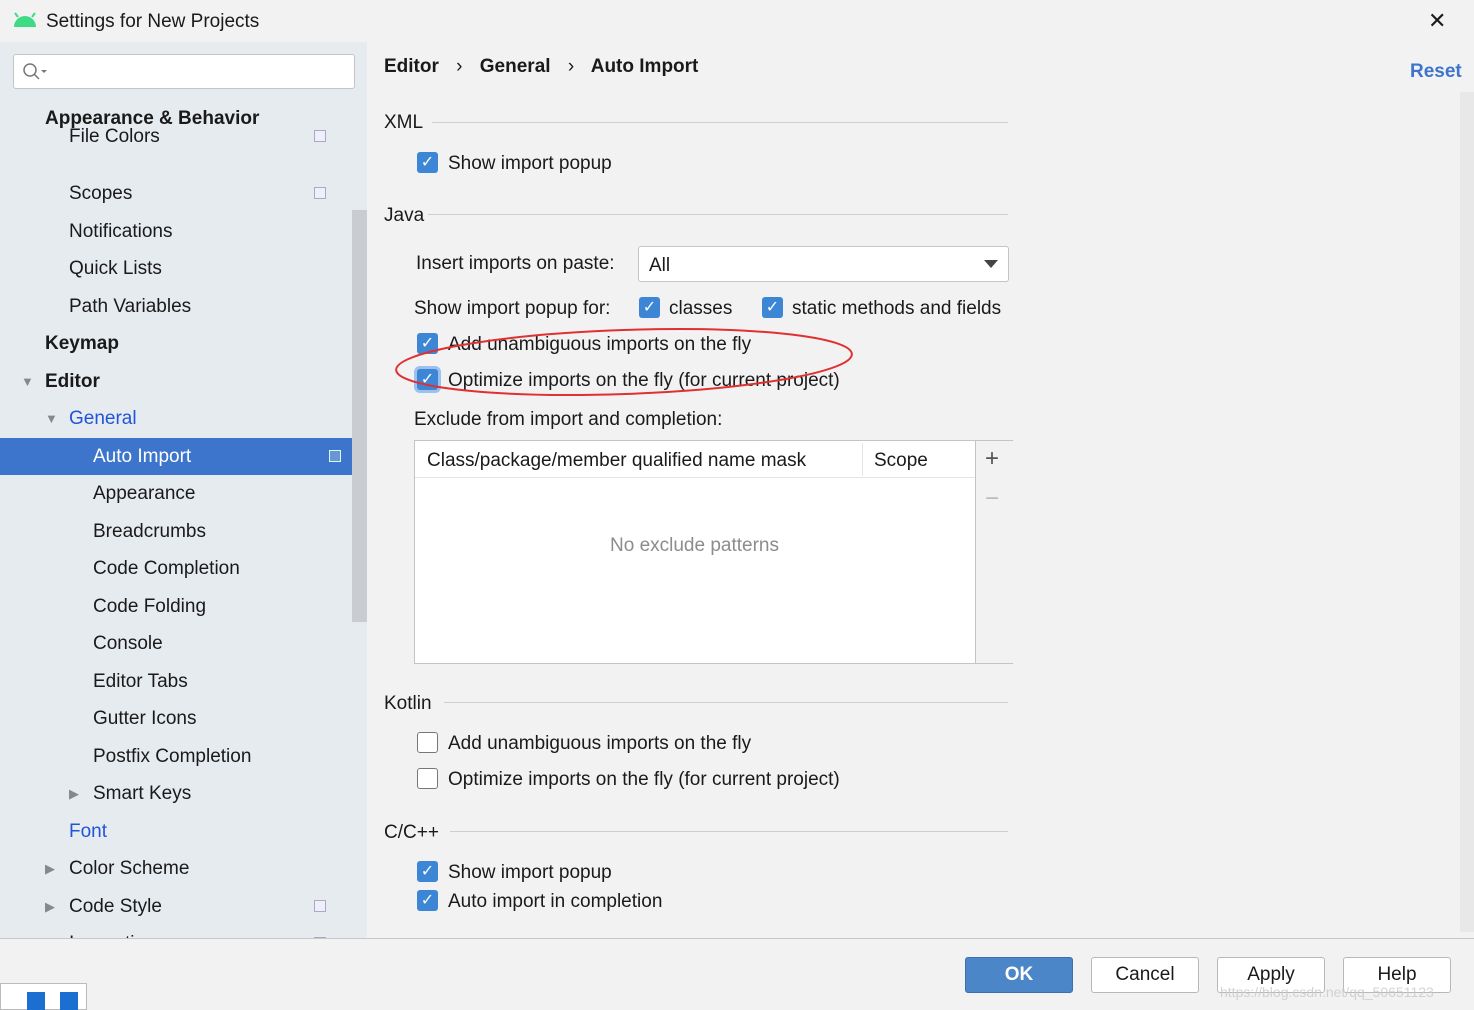  Describe the element at coordinates (649, 307) in the screenshot. I see `classes-checkbox: ✓` at that location.